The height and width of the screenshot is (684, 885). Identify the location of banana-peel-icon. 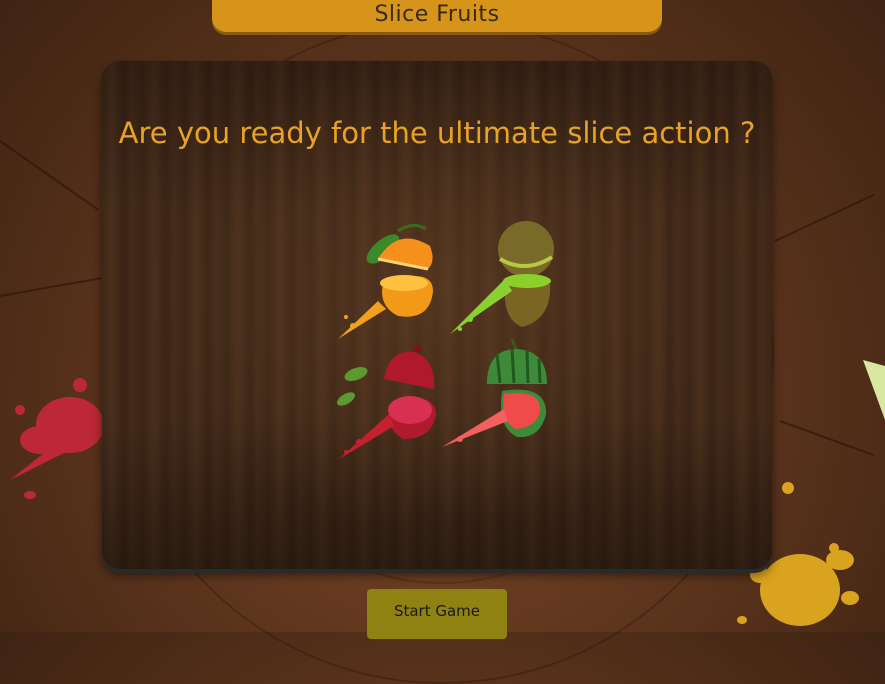
(874, 390).